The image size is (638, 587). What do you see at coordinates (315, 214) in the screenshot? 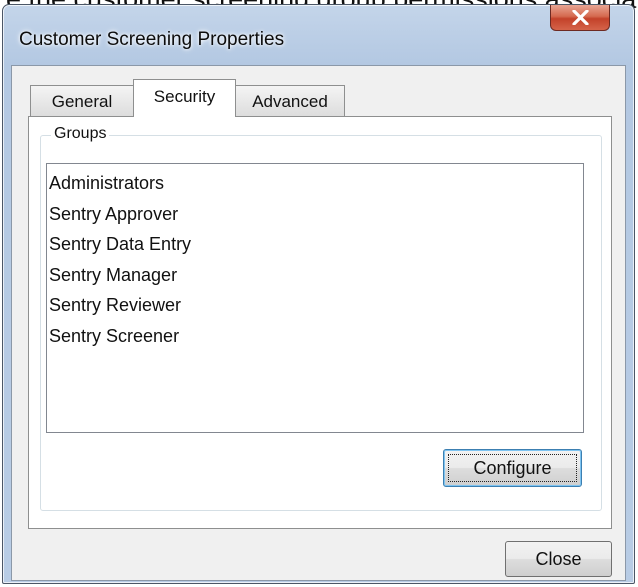
I see `list-item: Sentry Approver` at bounding box center [315, 214].